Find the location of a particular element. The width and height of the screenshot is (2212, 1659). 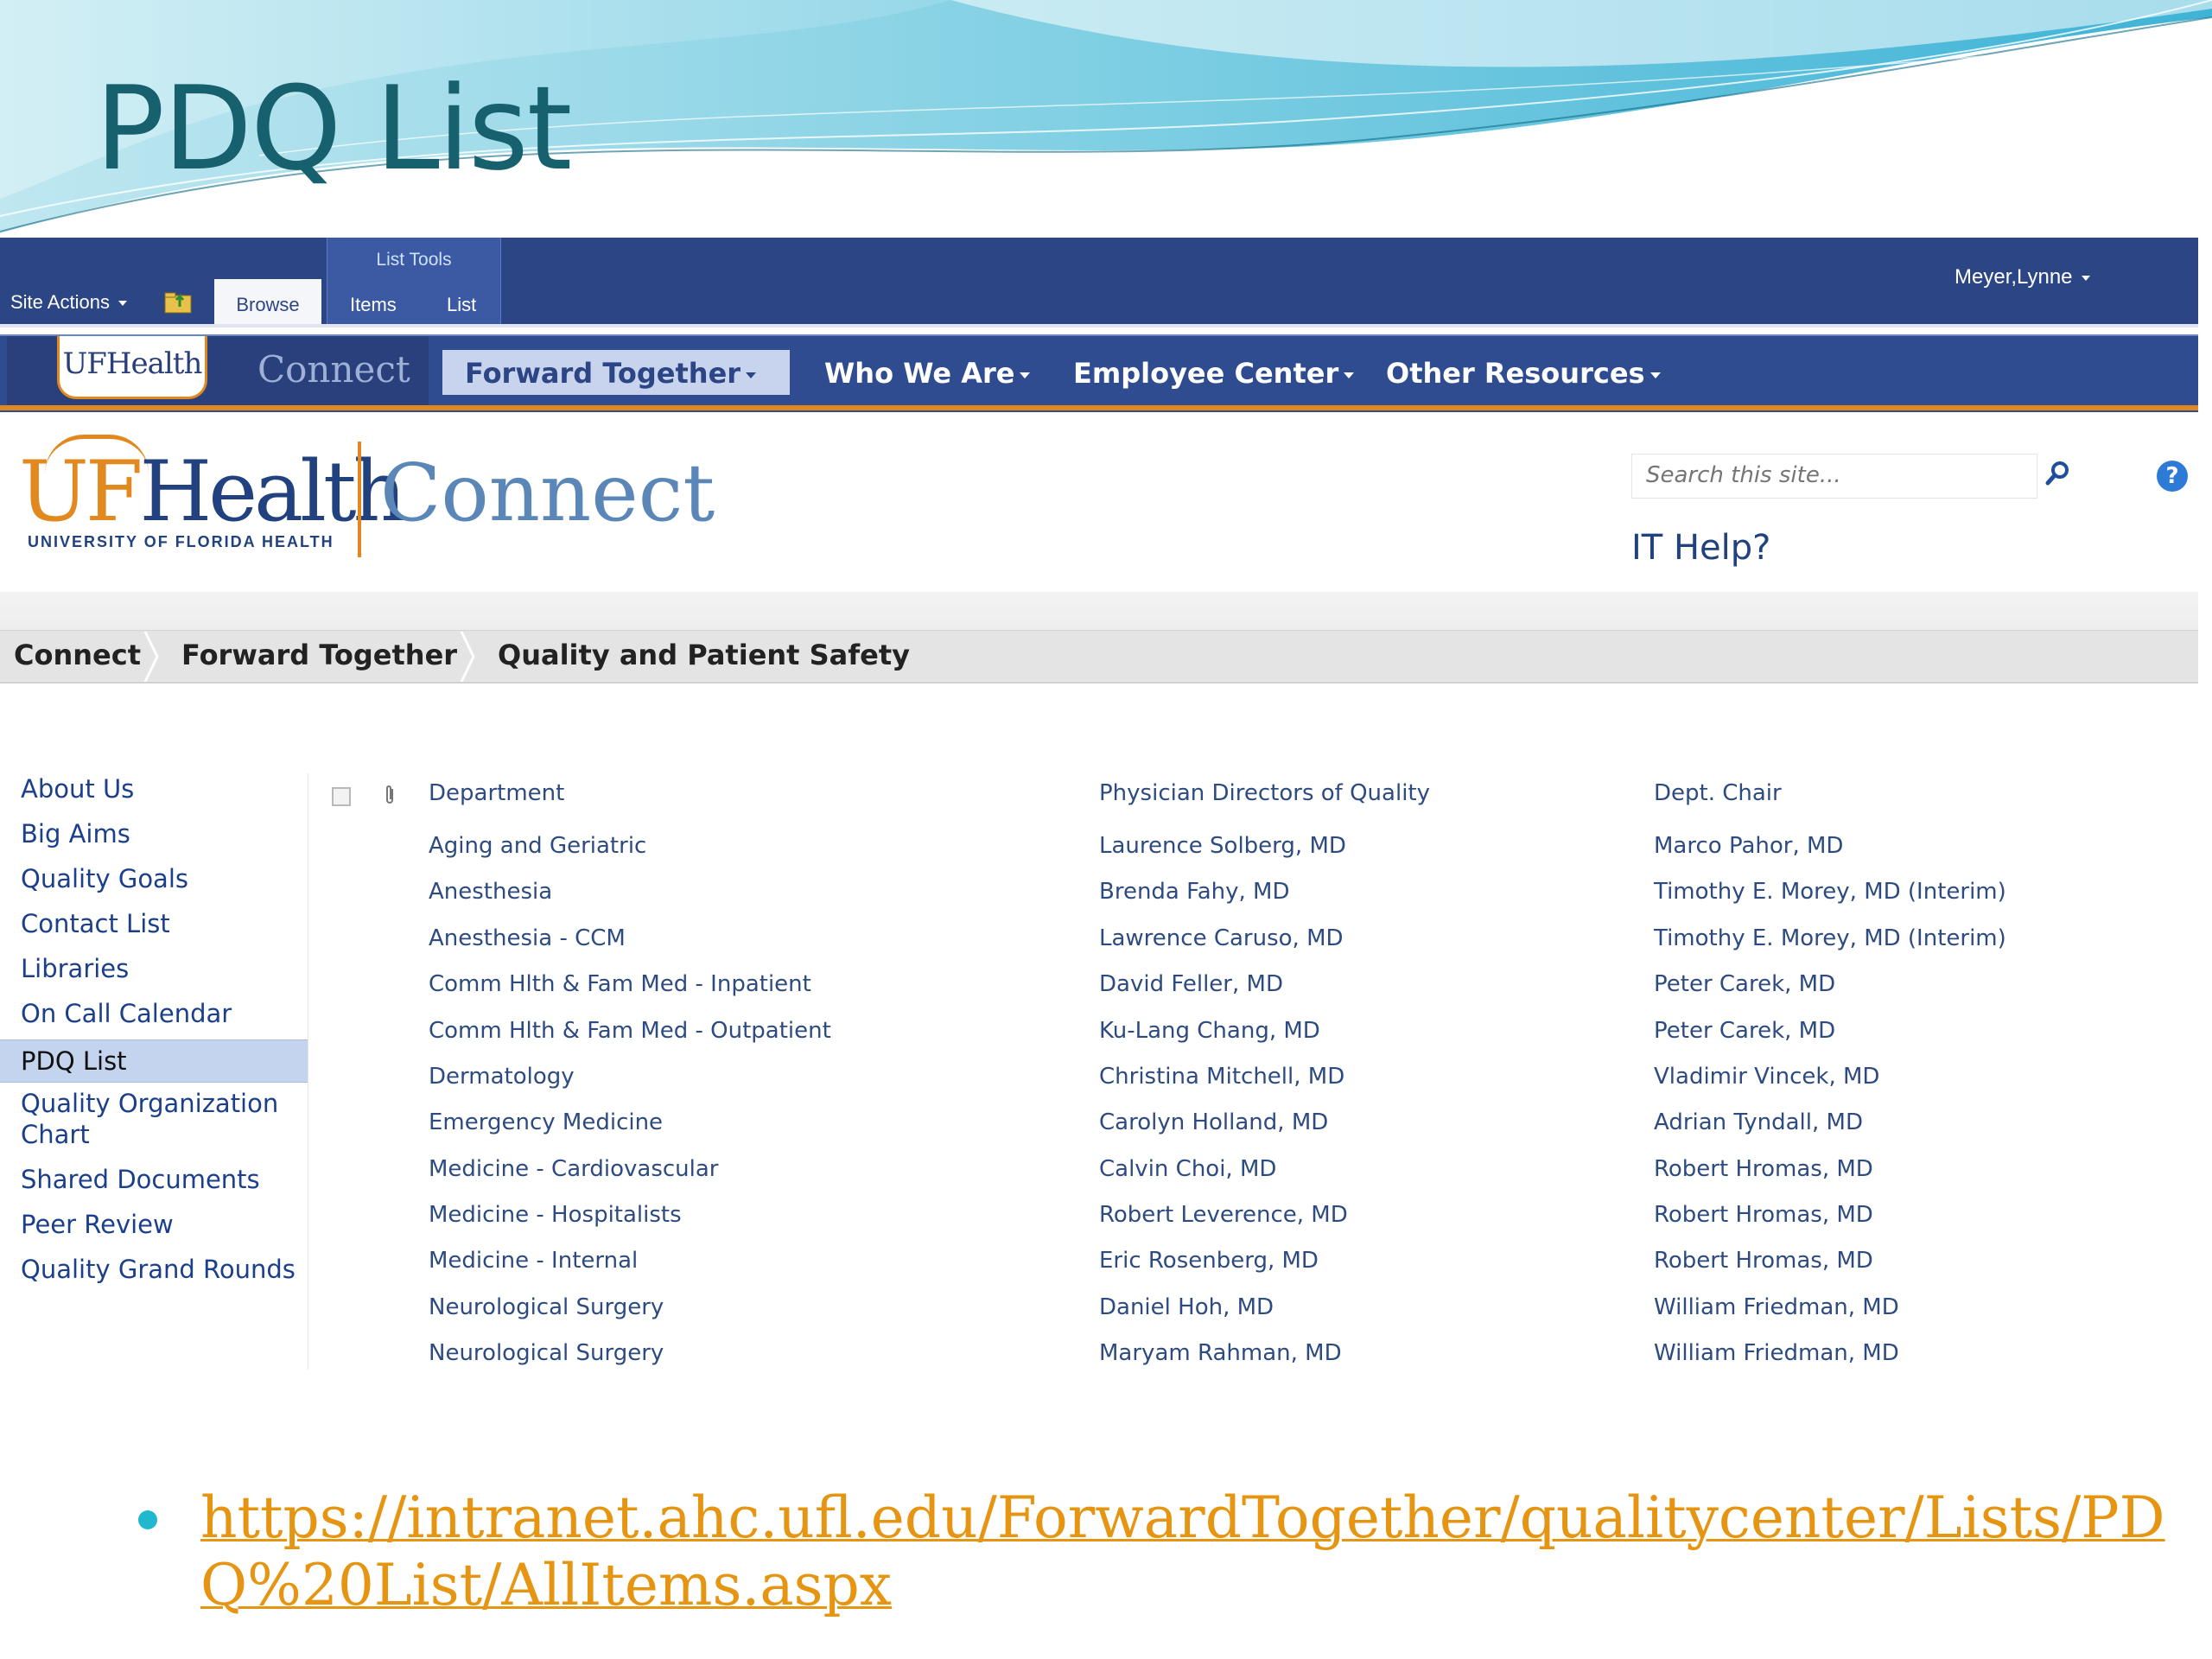

logo-small-text: UFHealth is located at coordinates (132, 363).